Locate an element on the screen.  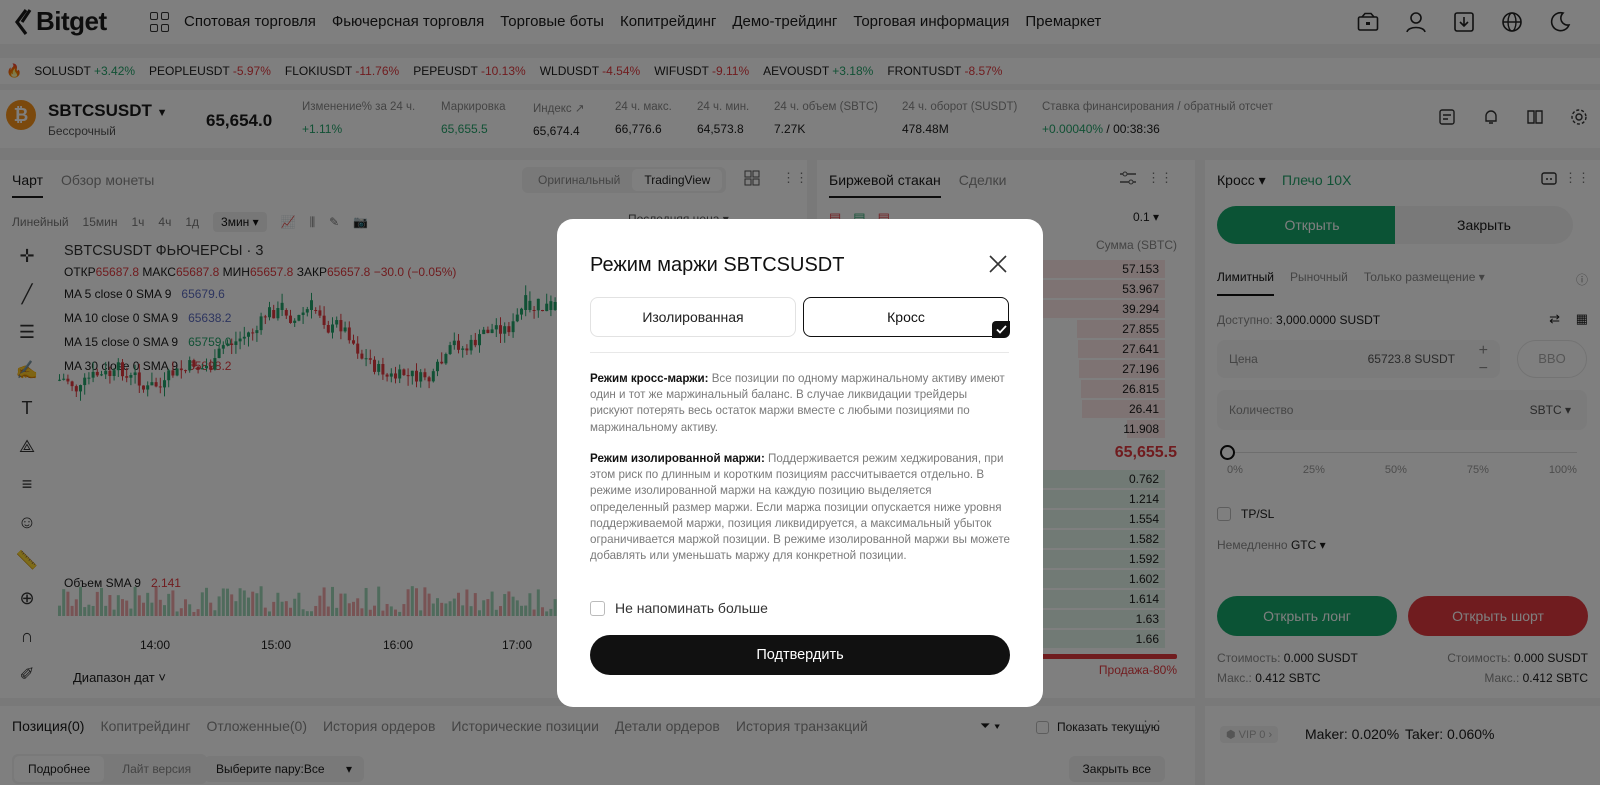
dialog-title: Режим маржи SBTCSUSDT is located at coordinates (717, 265).